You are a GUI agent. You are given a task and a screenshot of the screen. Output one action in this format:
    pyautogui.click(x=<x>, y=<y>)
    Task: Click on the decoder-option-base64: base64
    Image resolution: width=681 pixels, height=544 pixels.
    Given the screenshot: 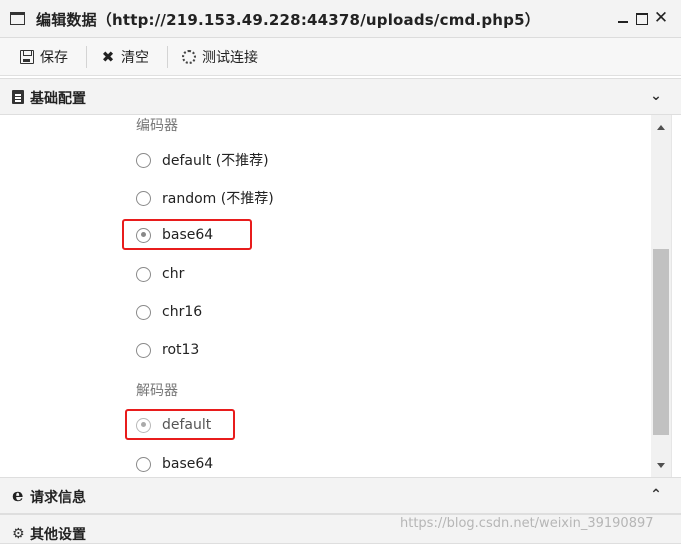 What is the action you would take?
    pyautogui.click(x=174, y=464)
    